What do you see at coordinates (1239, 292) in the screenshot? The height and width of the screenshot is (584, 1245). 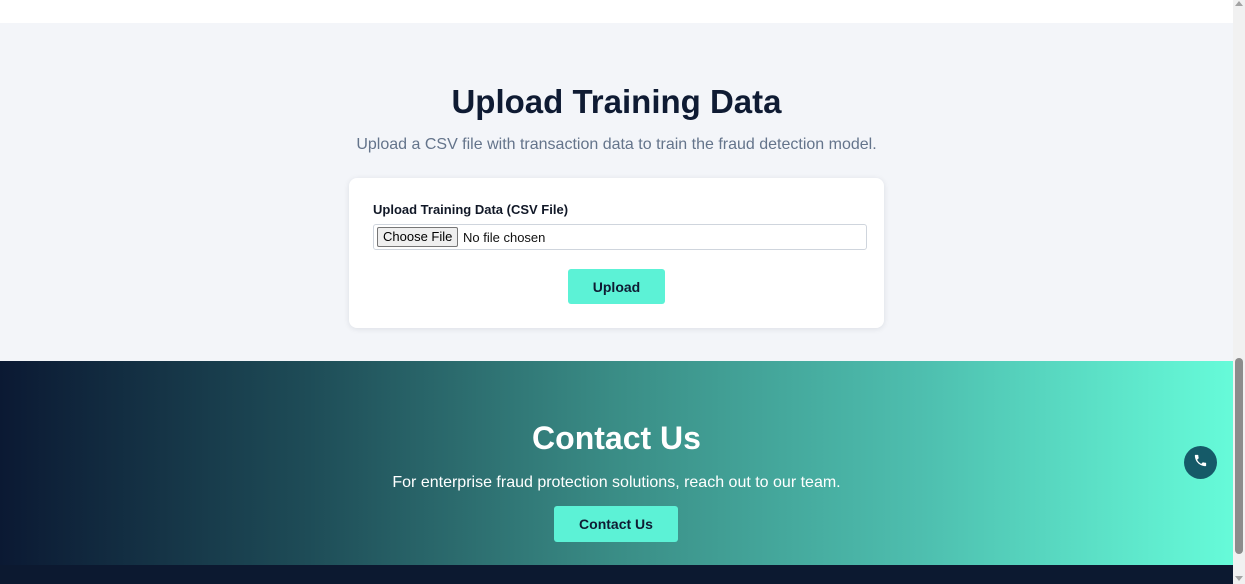 I see `vertical-scrollbar` at bounding box center [1239, 292].